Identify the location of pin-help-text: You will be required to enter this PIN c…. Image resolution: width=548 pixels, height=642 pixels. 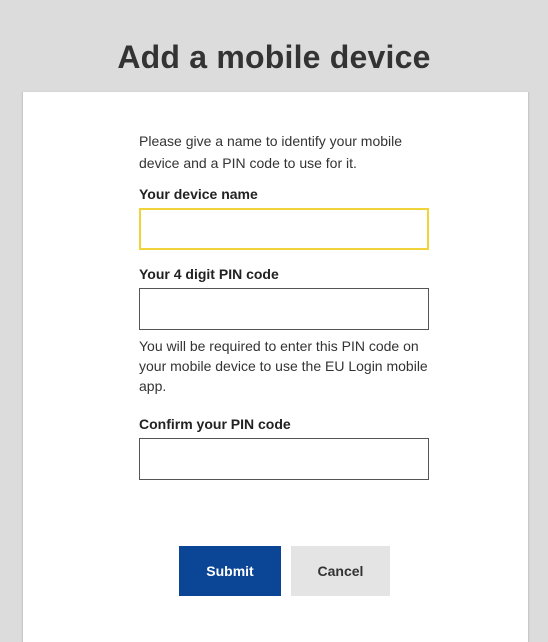
(283, 366).